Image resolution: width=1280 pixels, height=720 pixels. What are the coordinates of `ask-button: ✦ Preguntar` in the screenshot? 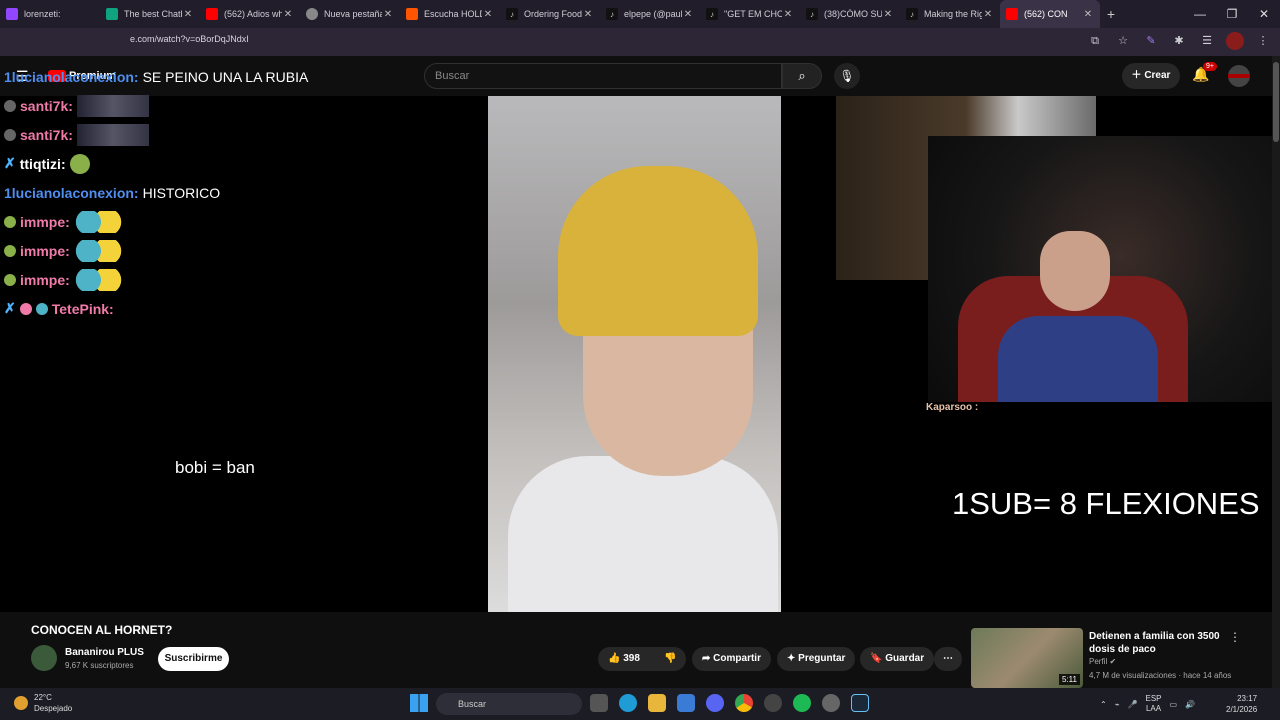 It's located at (816, 659).